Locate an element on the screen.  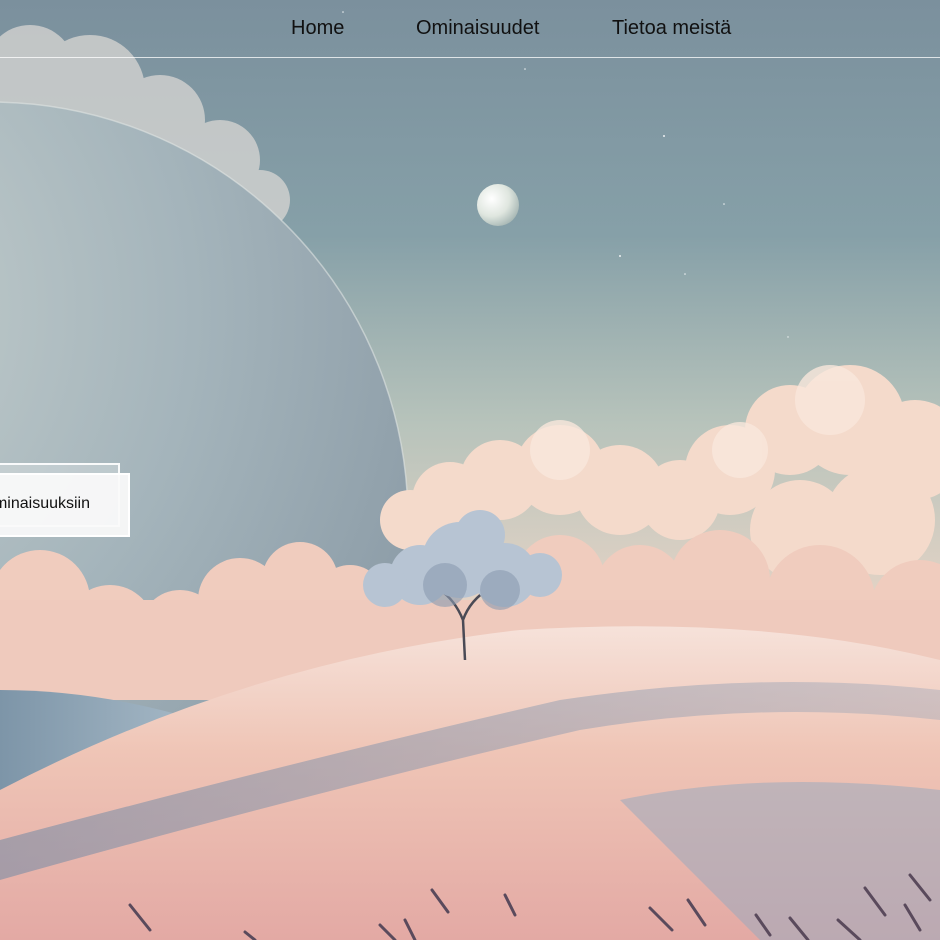
moon-illustration is located at coordinates (498, 205).